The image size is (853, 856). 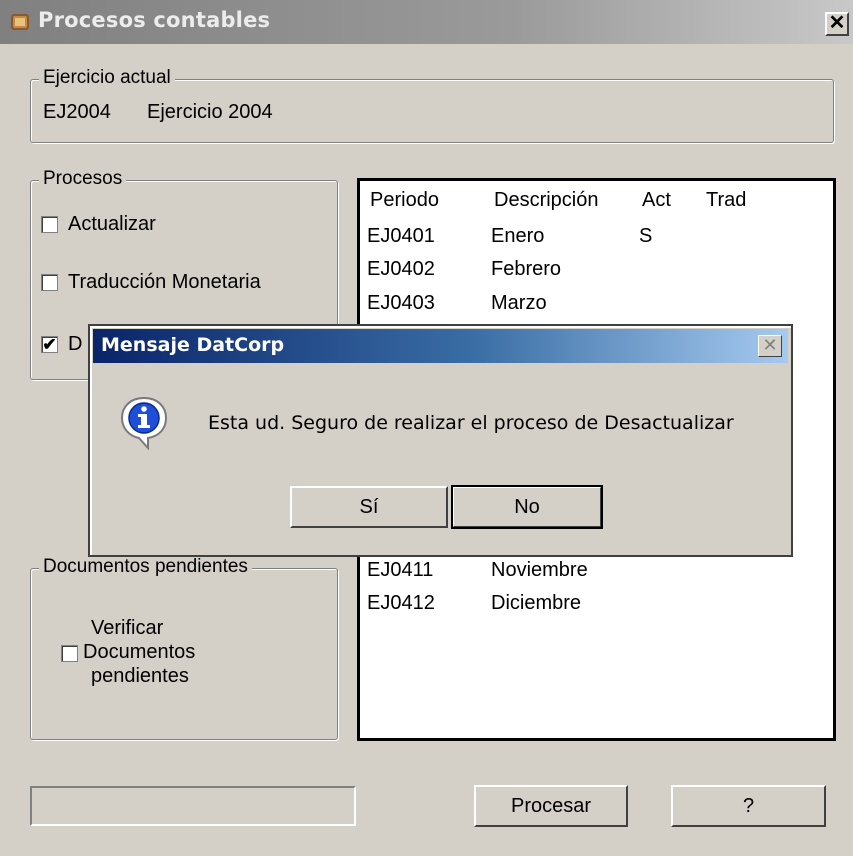 What do you see at coordinates (193, 345) in the screenshot?
I see `dialog-title: Mensaje DatCorp` at bounding box center [193, 345].